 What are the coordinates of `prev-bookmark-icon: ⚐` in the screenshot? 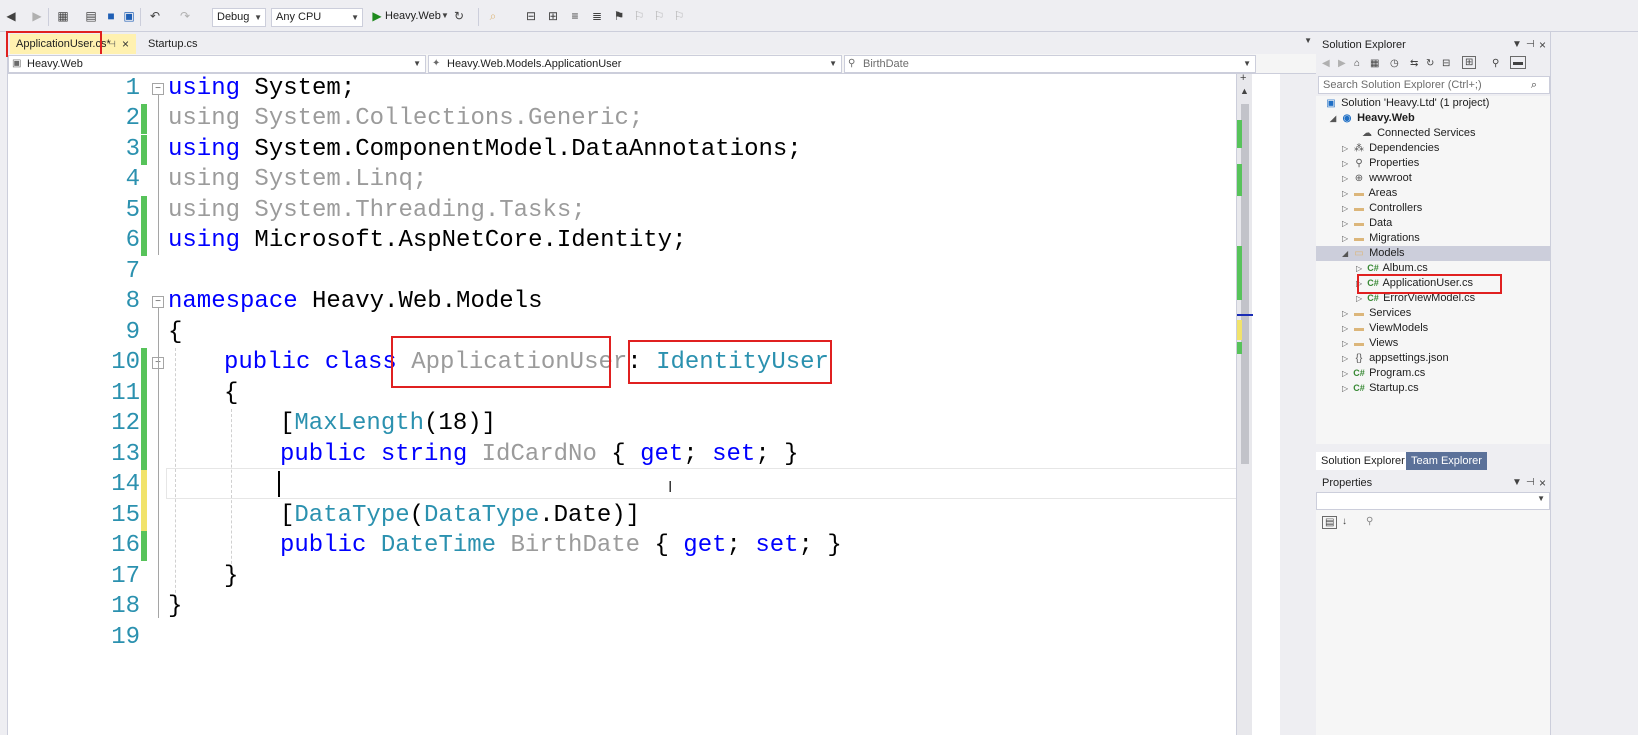 It's located at (639, 16).